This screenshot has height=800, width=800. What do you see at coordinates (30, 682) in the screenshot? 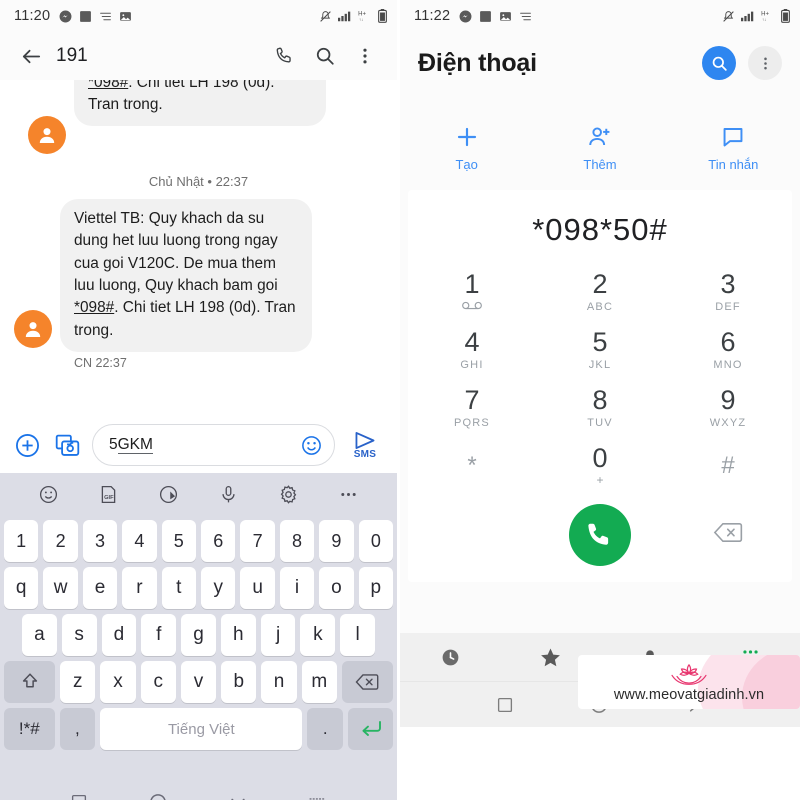
I see `shift-icon` at bounding box center [30, 682].